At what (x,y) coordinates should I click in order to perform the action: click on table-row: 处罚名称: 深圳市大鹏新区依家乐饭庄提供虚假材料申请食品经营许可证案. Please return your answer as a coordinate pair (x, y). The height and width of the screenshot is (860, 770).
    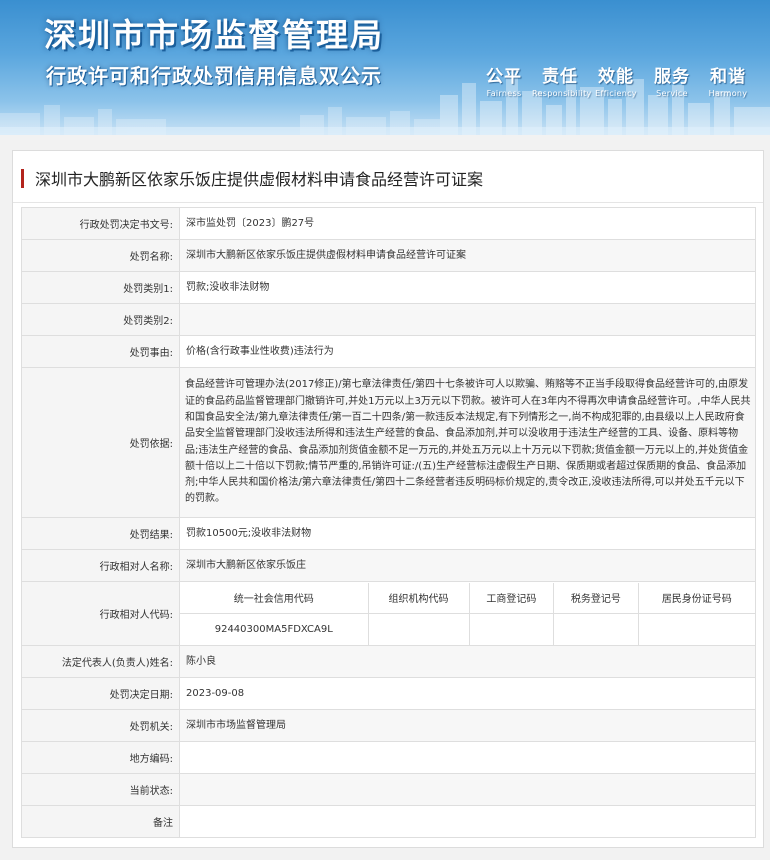
    Looking at the image, I should click on (388, 255).